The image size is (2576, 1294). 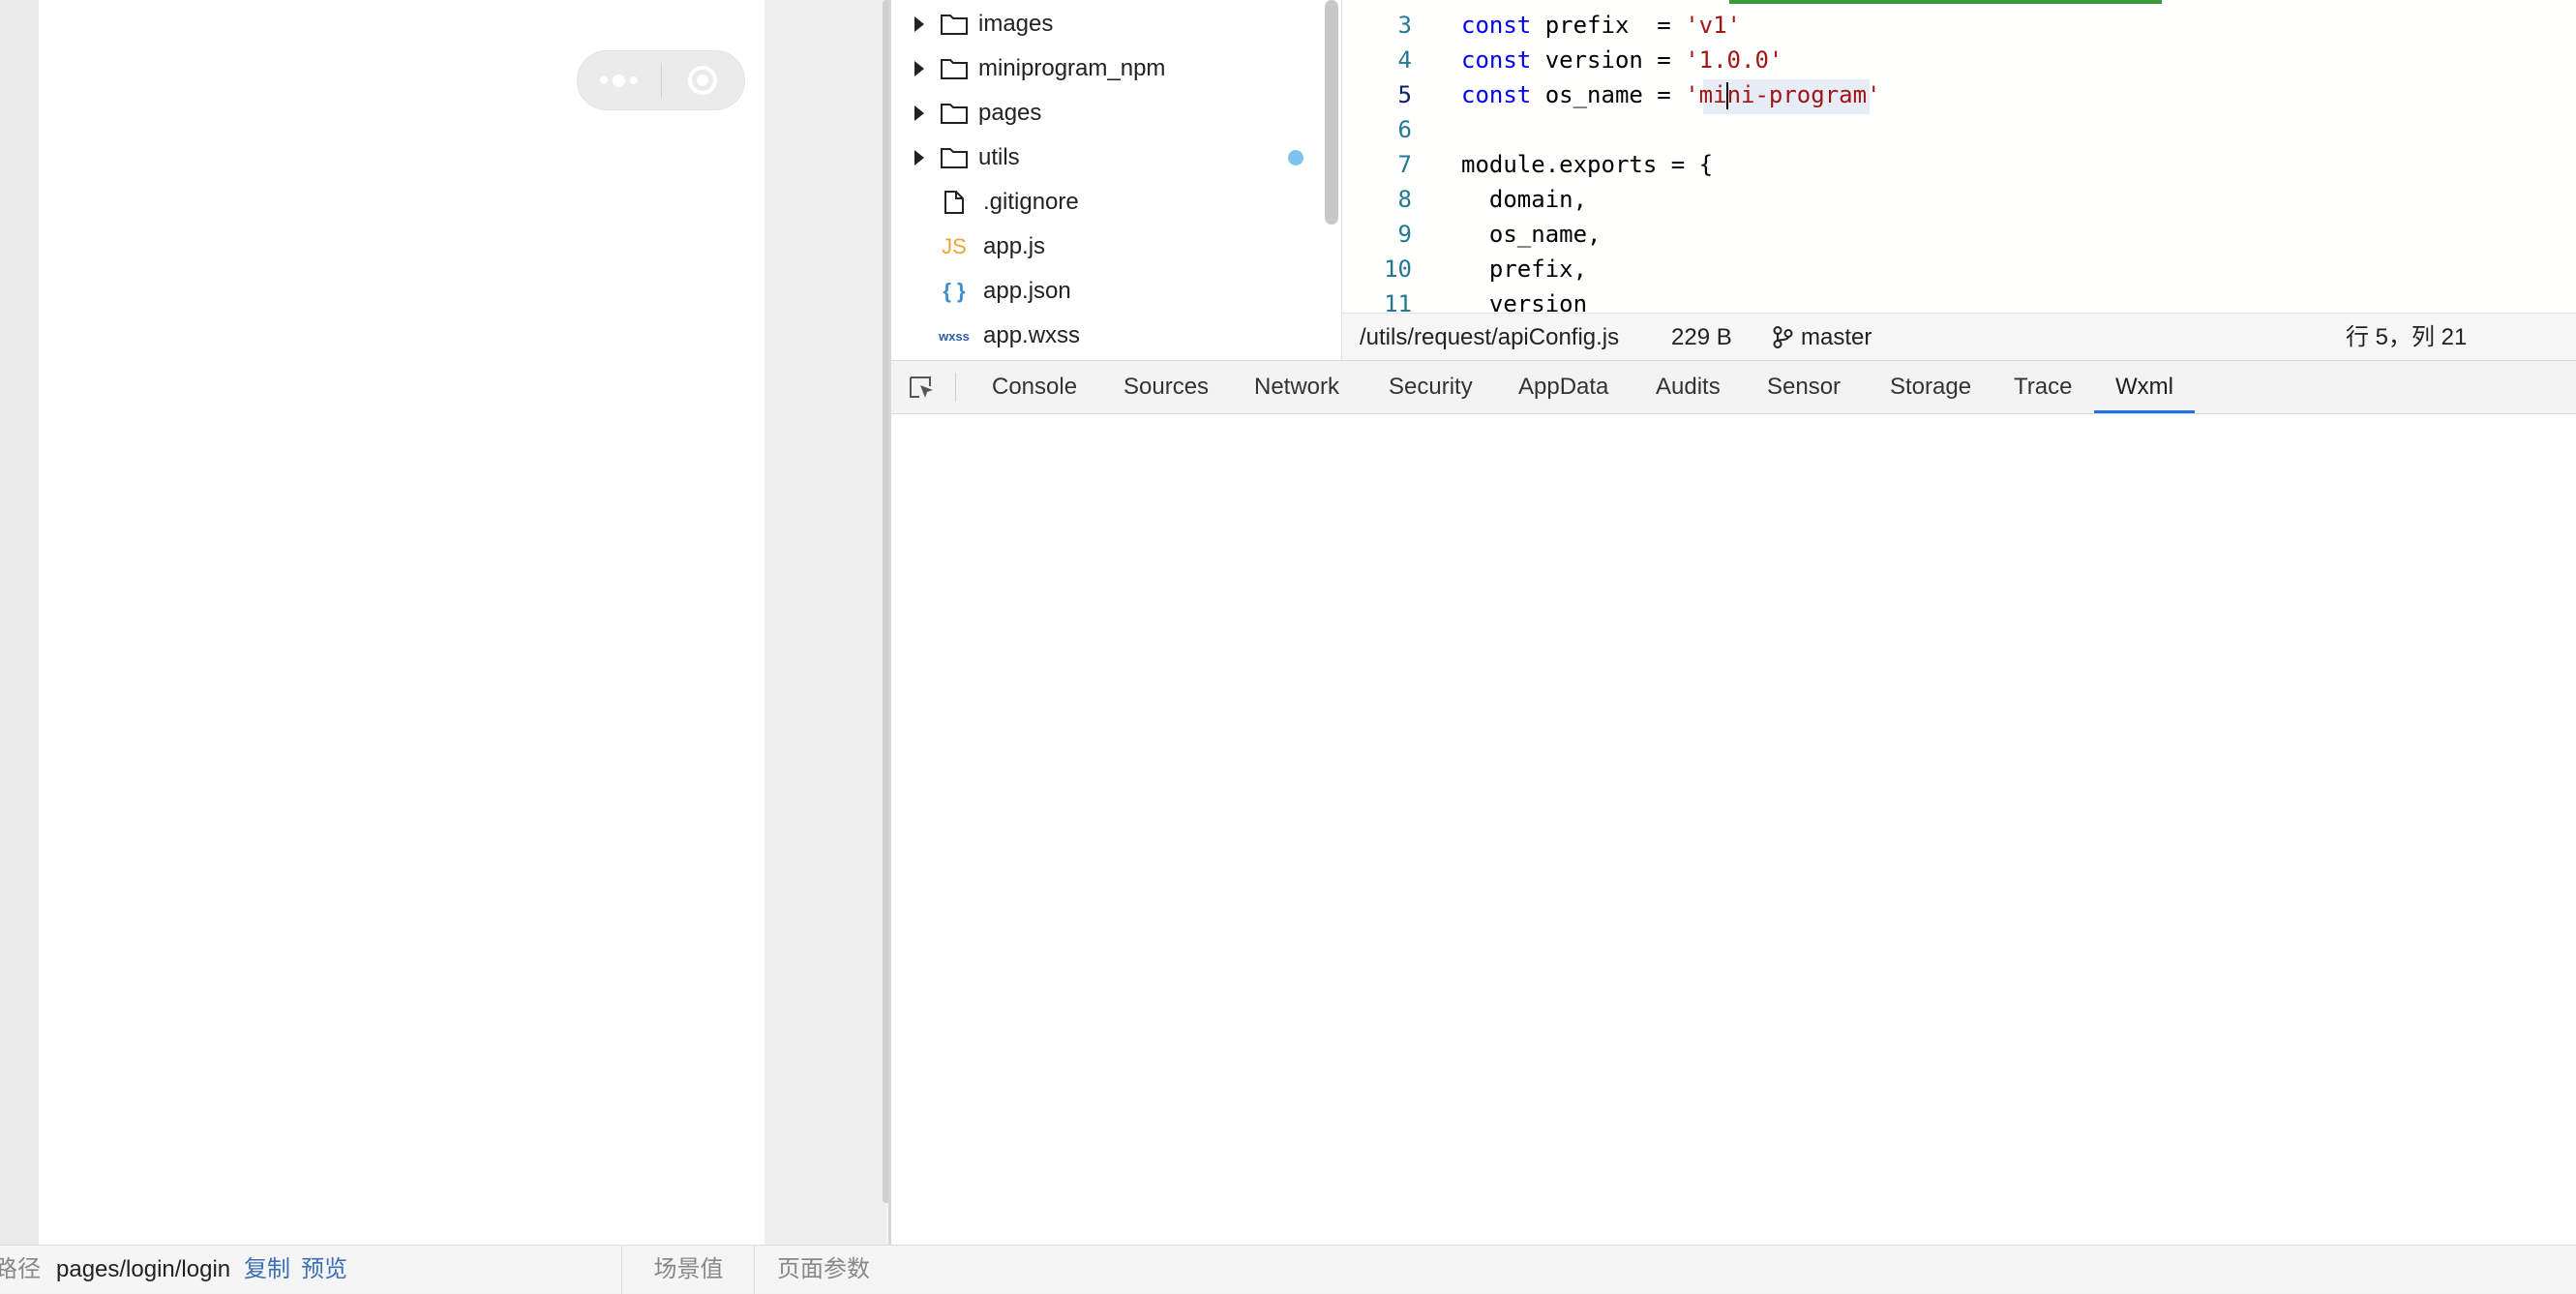 I want to click on devtools-footer, so click(x=1733, y=1269).